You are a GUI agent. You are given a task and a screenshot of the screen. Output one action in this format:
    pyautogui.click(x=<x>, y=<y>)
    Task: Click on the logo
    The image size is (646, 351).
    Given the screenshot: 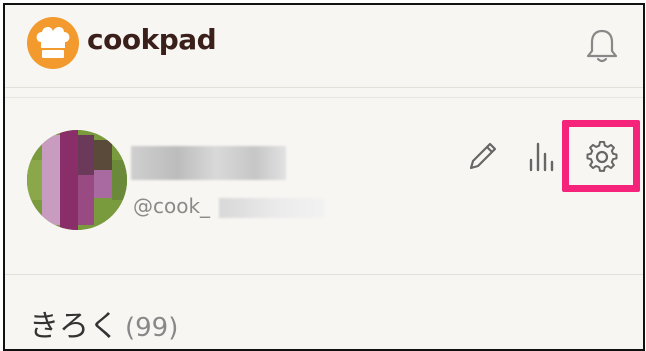 What is the action you would take?
    pyautogui.click(x=53, y=43)
    